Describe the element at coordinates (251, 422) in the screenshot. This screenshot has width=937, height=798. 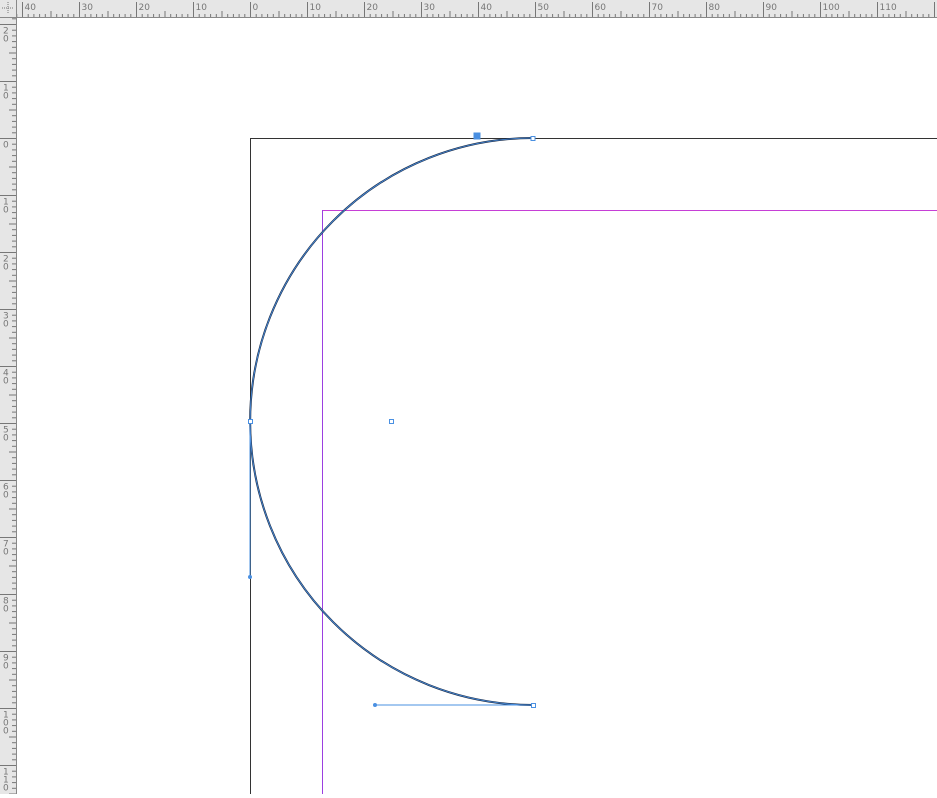
I see `anchor-point-left` at that location.